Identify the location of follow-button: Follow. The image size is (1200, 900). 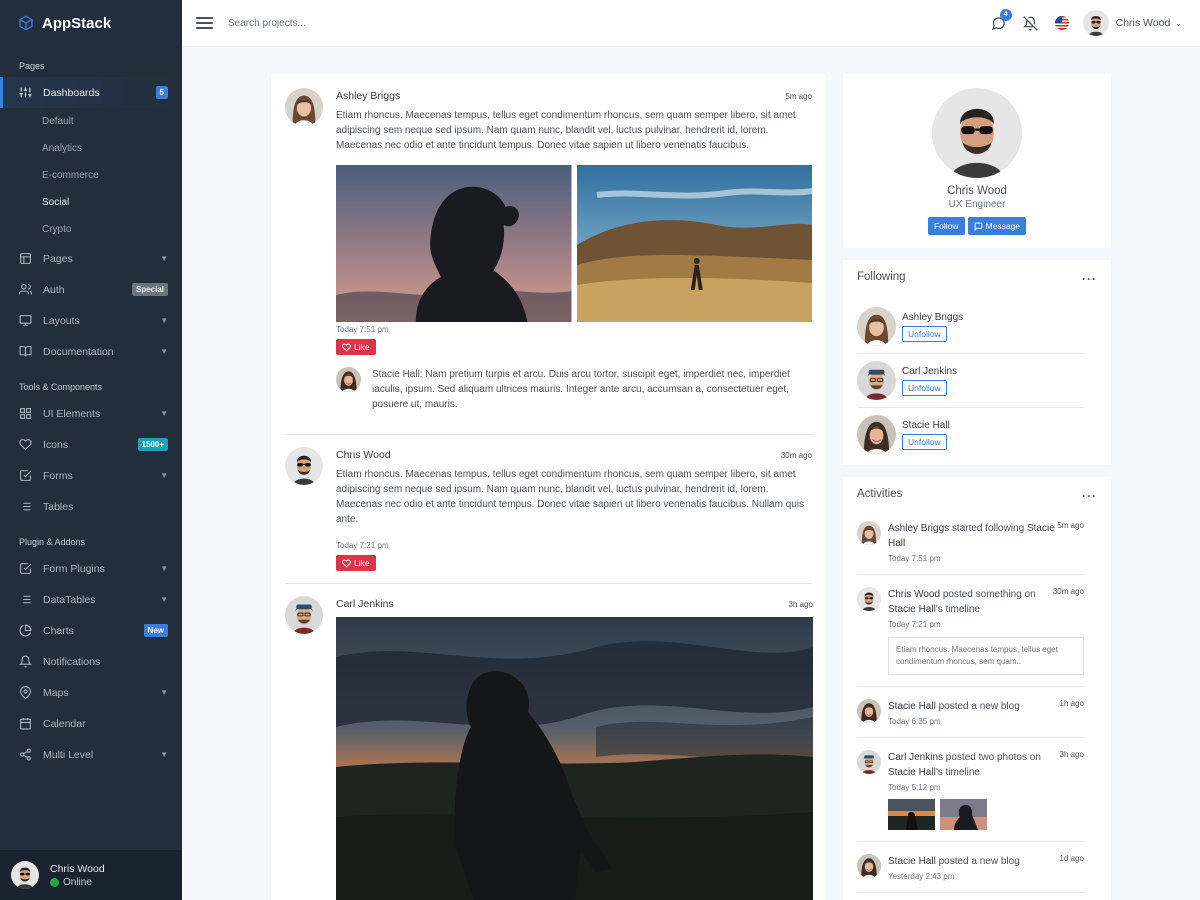
(946, 226).